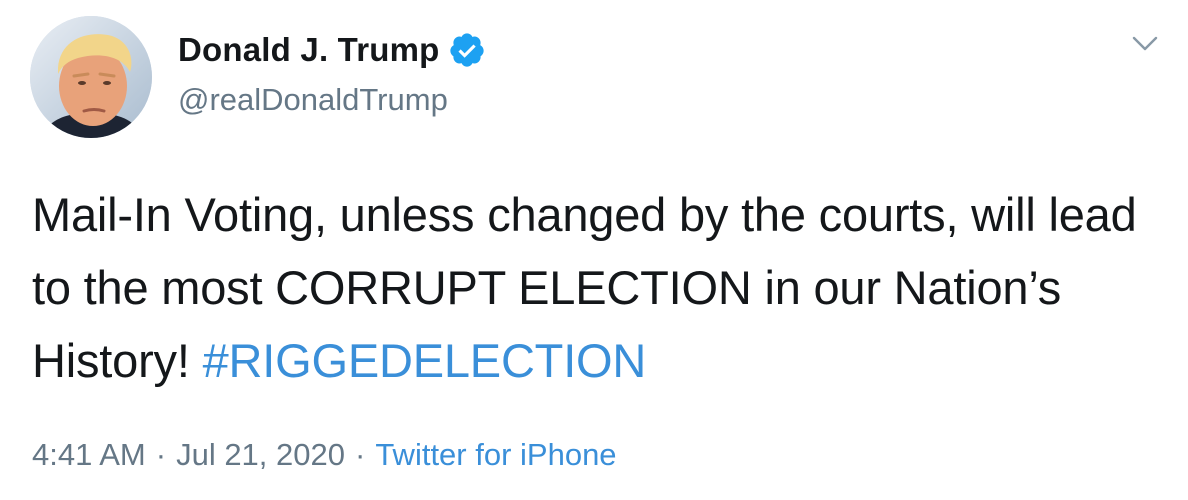 Image resolution: width=1188 pixels, height=500 pixels. Describe the element at coordinates (309, 50) in the screenshot. I see `author-display-name: Donald J. Trump` at that location.